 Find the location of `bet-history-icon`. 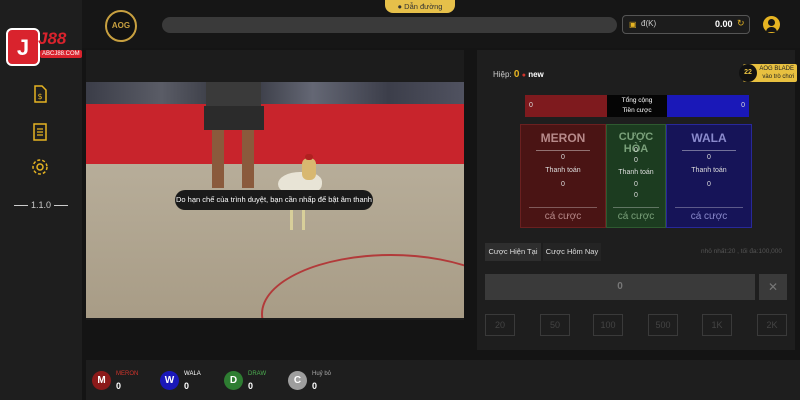

bet-history-icon is located at coordinates (40, 132).